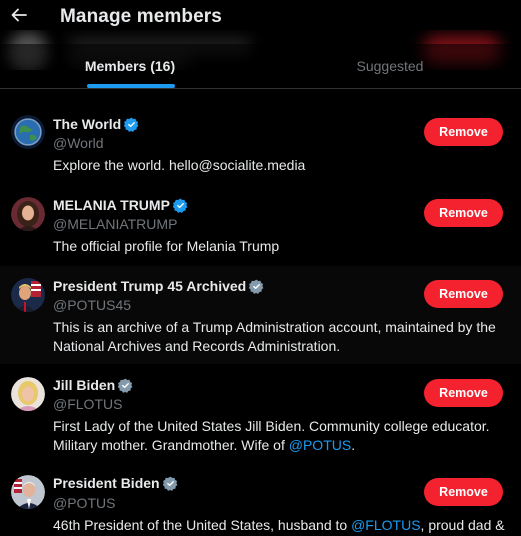 This screenshot has height=536, width=521. What do you see at coordinates (84, 503) in the screenshot?
I see `member-handle: @POTUS` at bounding box center [84, 503].